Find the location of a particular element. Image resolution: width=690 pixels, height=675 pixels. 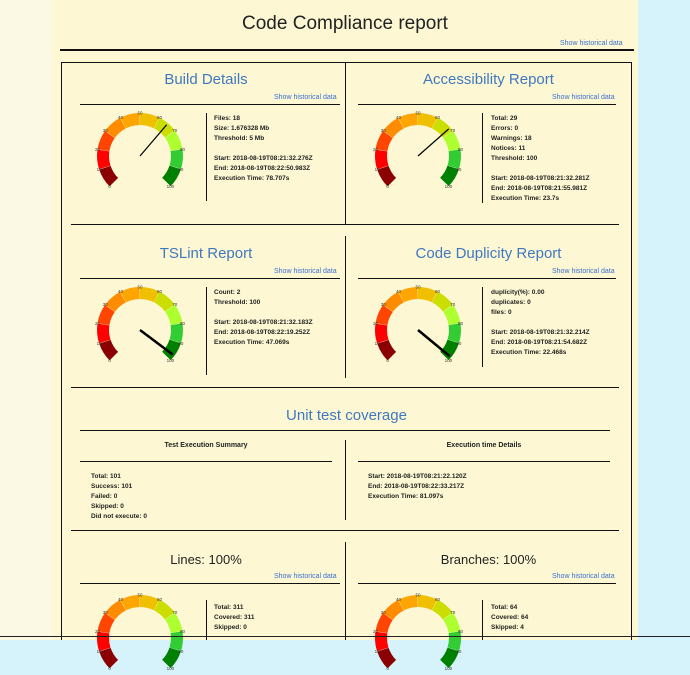

stat-line: End: 2018-08-19T08:22:33.217Z is located at coordinates (416, 486).